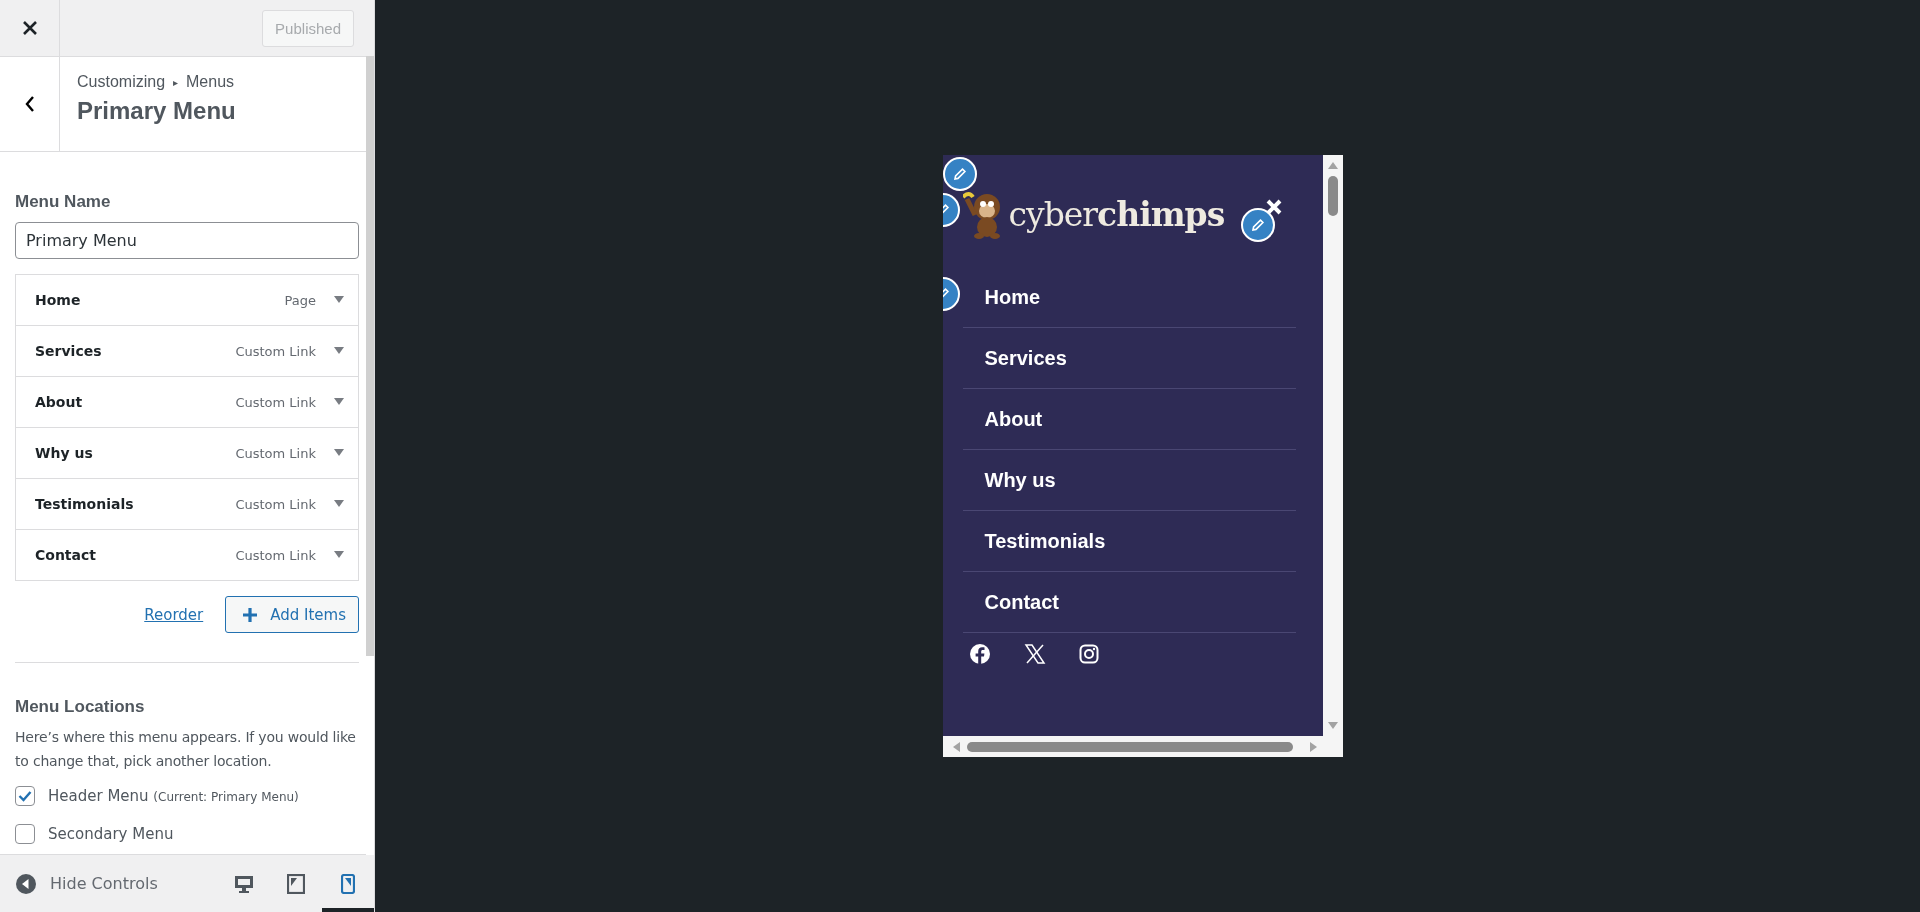  What do you see at coordinates (187, 300) in the screenshot?
I see `menu-item: Home Page` at bounding box center [187, 300].